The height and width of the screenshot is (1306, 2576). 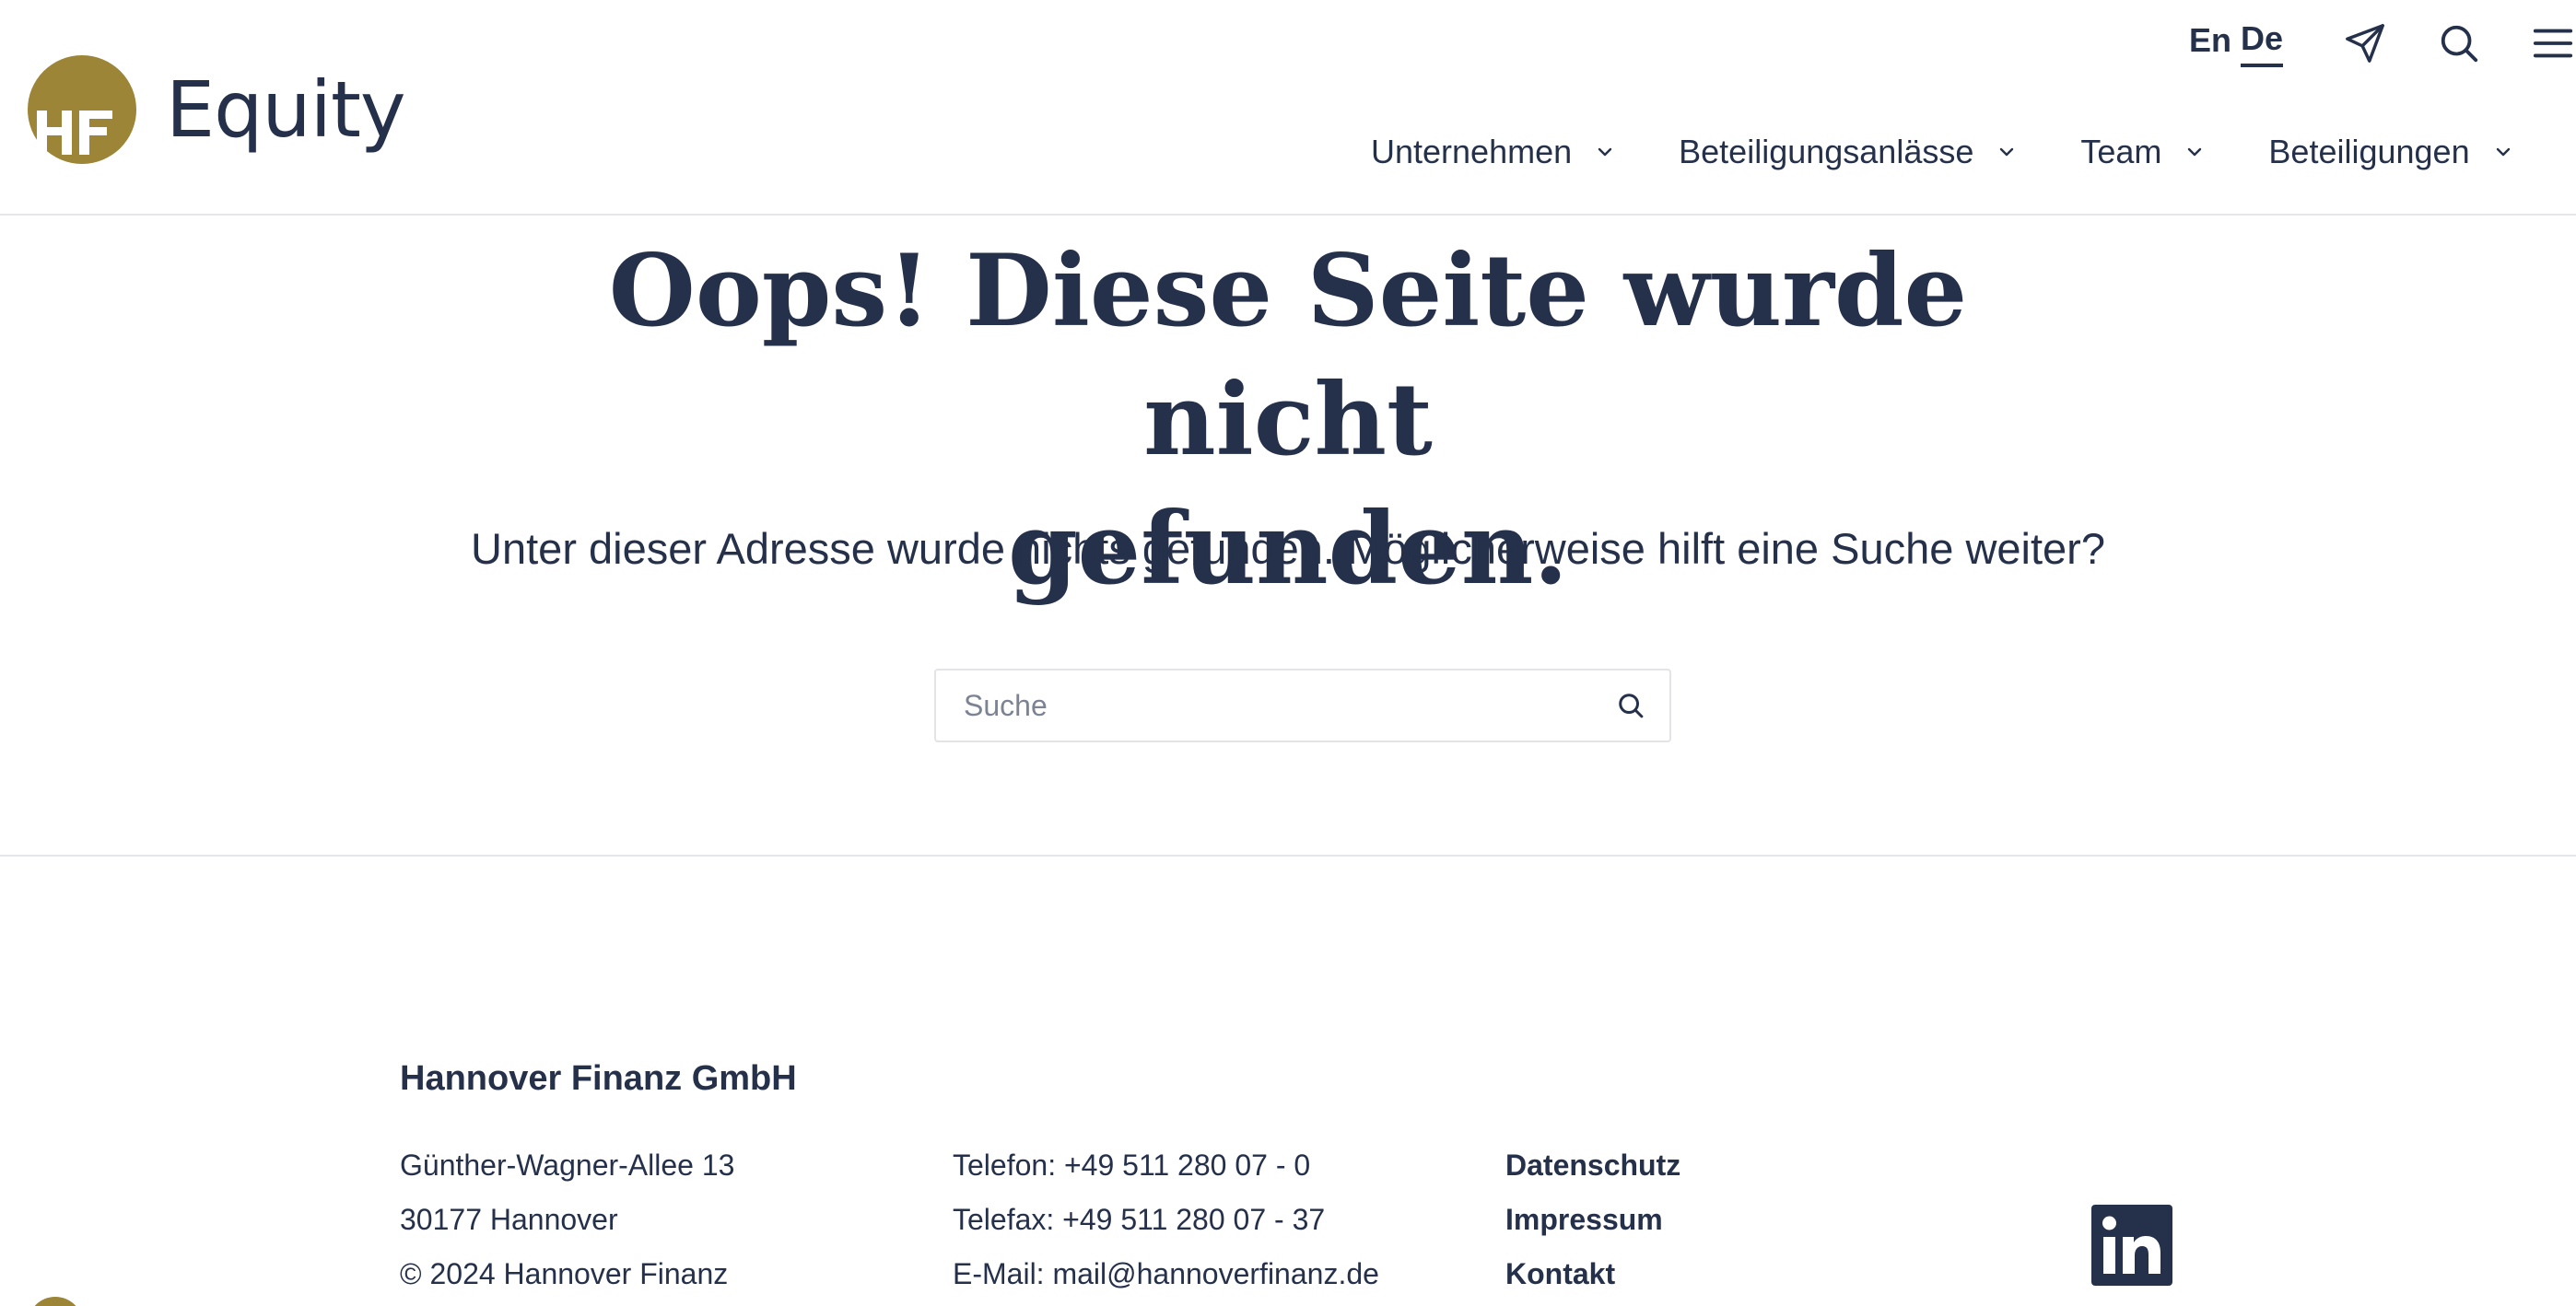 What do you see at coordinates (1472, 151) in the screenshot?
I see `nav-label: Unternehmen` at bounding box center [1472, 151].